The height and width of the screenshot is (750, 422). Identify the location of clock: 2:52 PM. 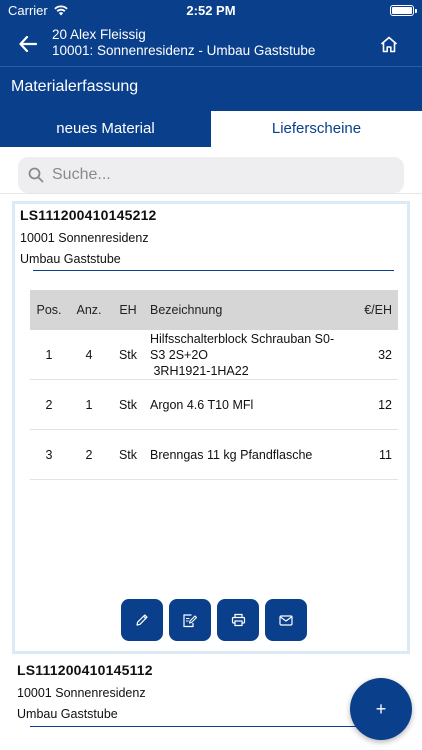
(211, 10).